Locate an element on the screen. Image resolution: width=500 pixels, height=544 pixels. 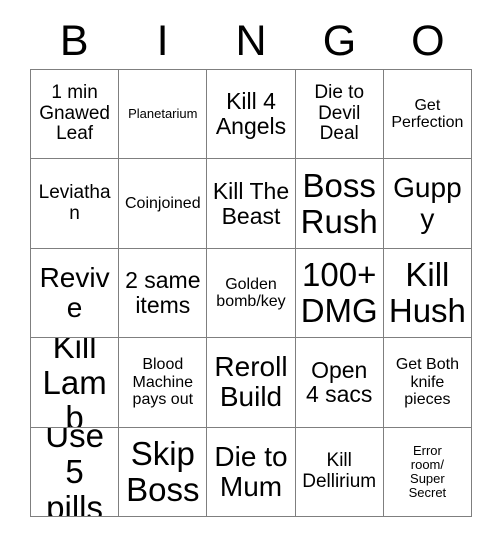
bingo-cell-r3c4: 100+ DMG is located at coordinates (339, 293).